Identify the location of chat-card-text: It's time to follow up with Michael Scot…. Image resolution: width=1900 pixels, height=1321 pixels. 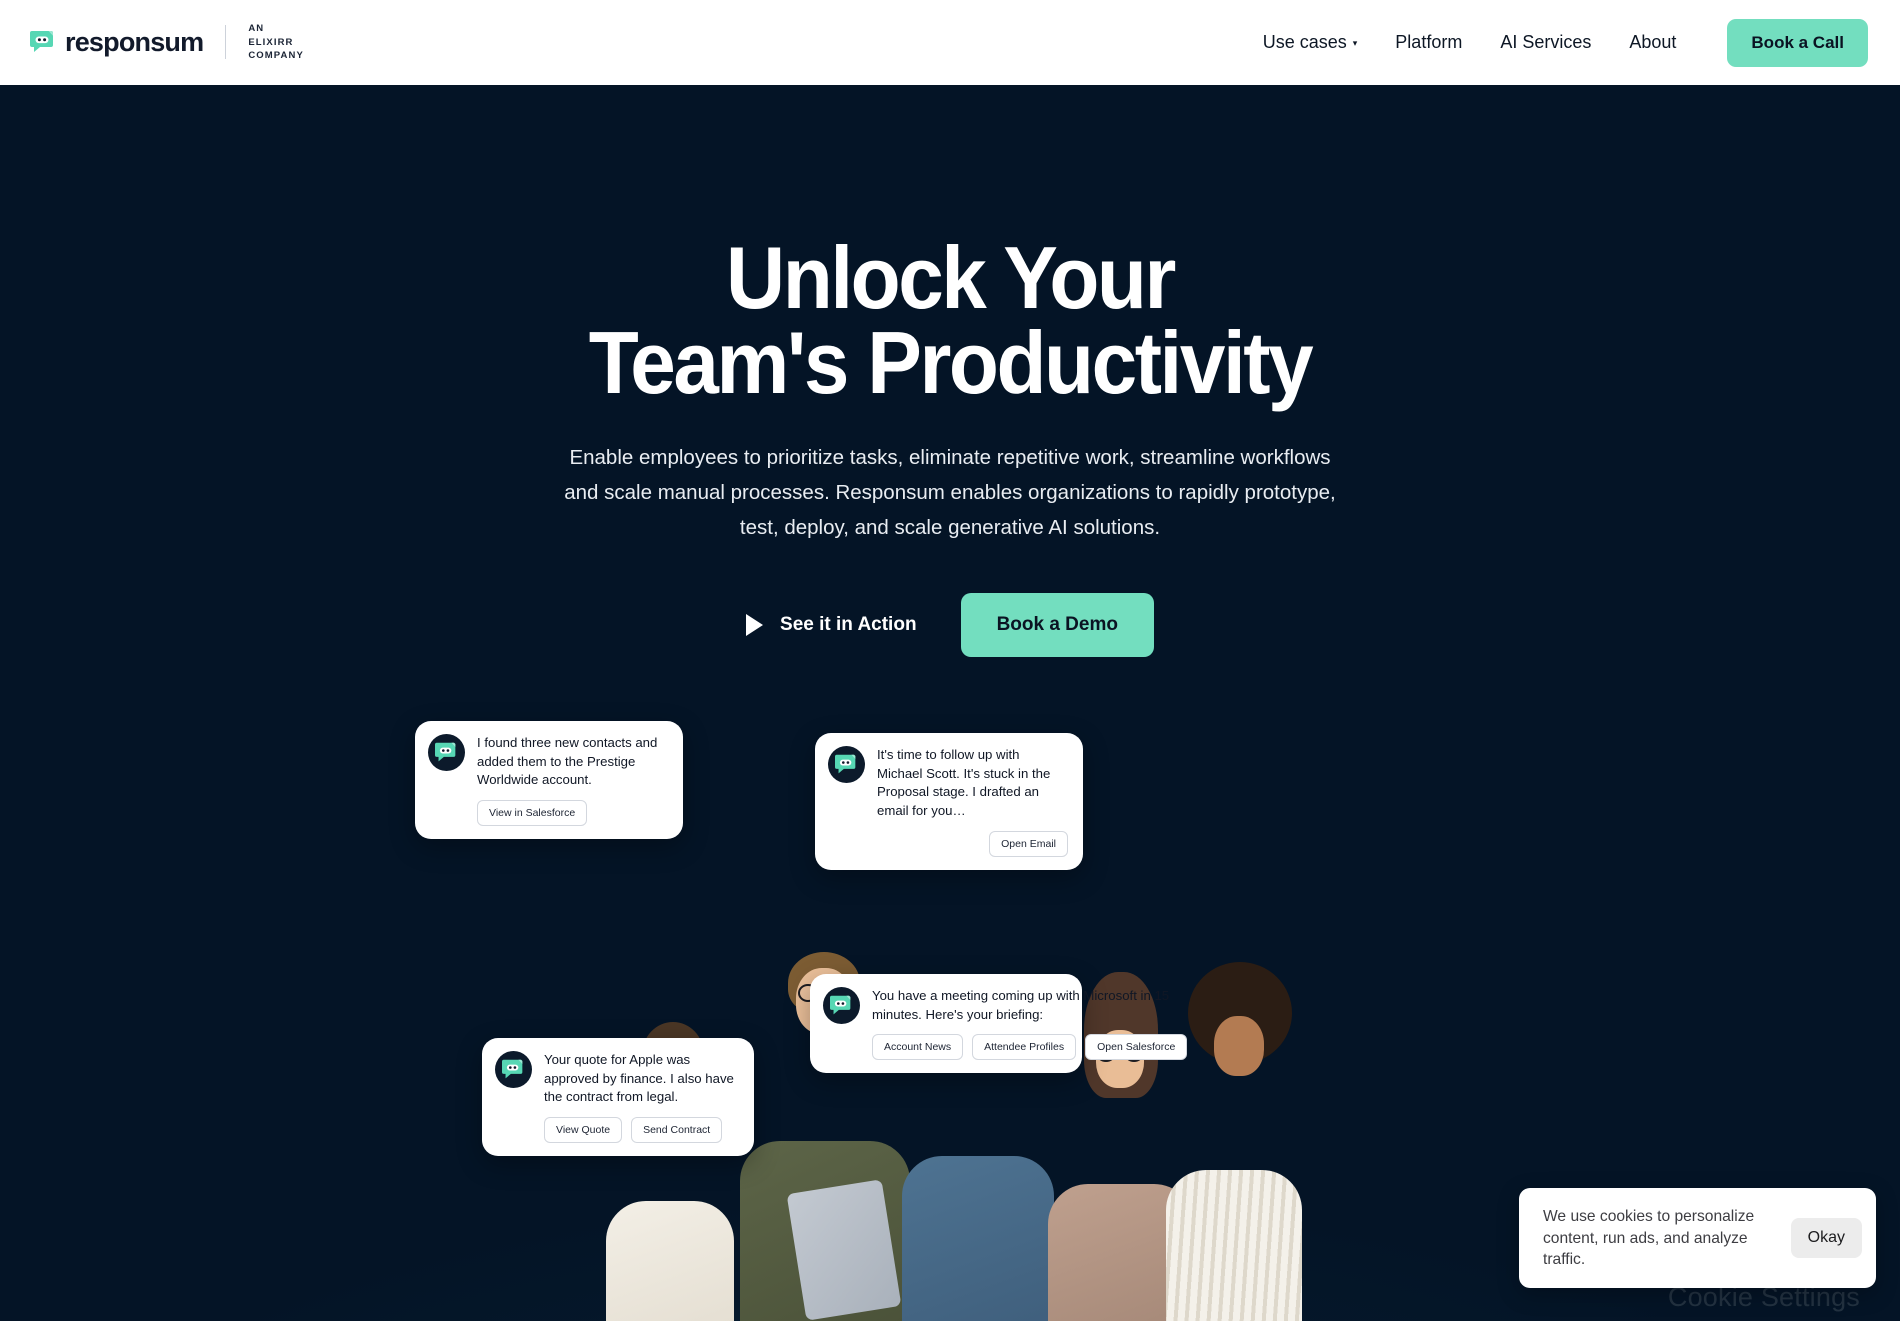
(964, 783).